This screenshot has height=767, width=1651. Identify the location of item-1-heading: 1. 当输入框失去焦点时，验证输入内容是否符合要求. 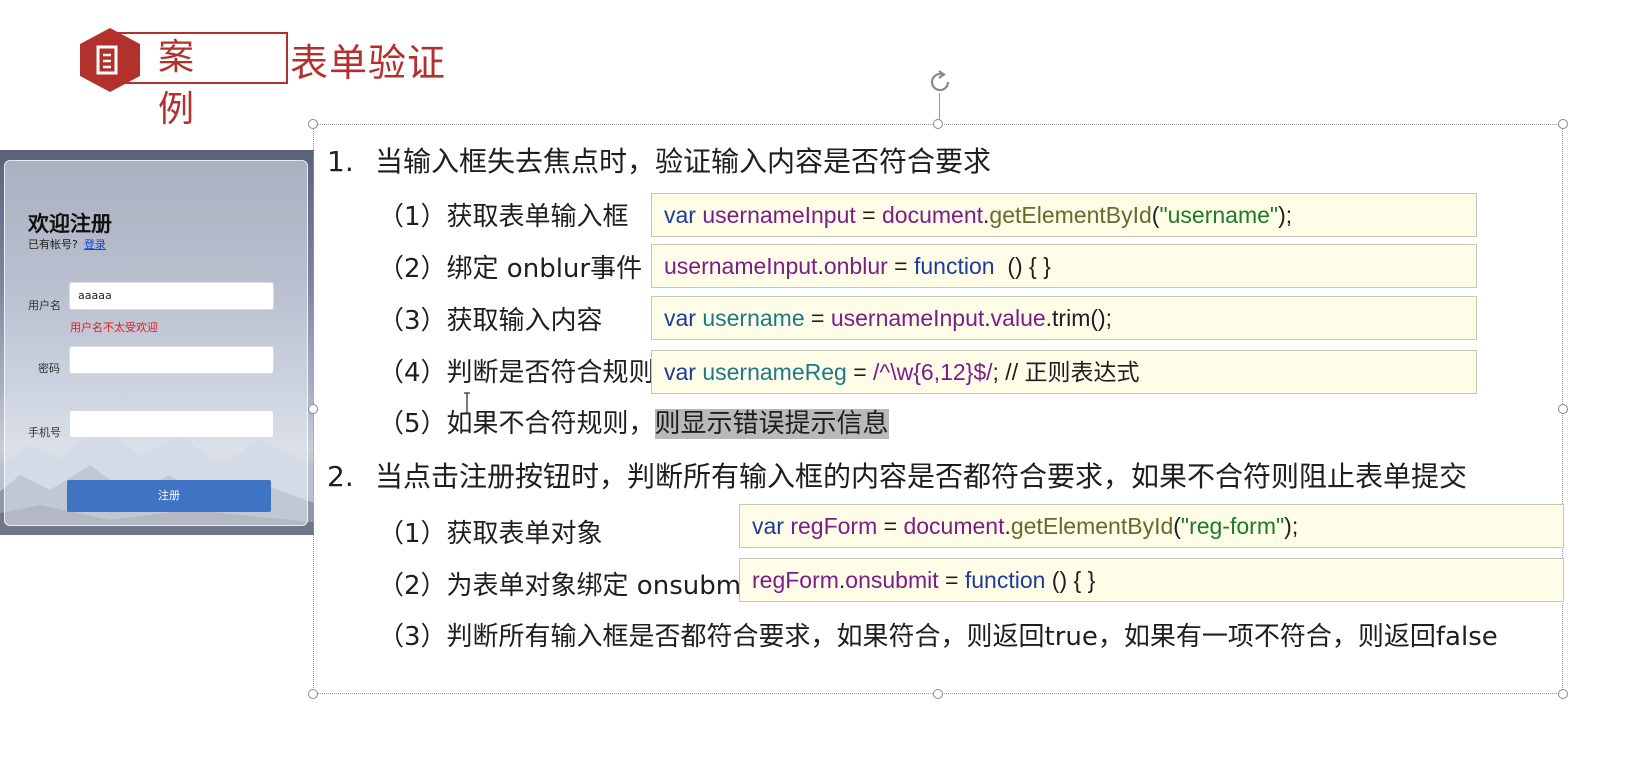
(659, 160).